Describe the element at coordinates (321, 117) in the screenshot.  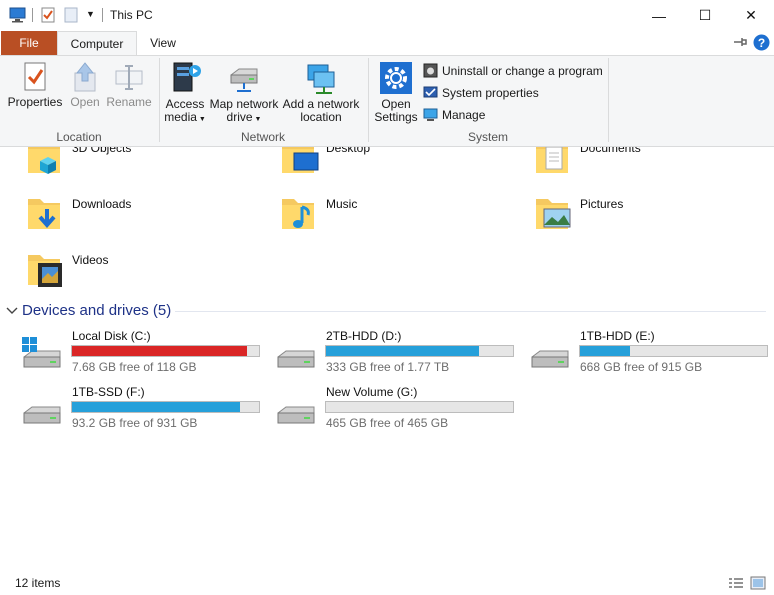
I see `add-location-label-2: location` at that location.